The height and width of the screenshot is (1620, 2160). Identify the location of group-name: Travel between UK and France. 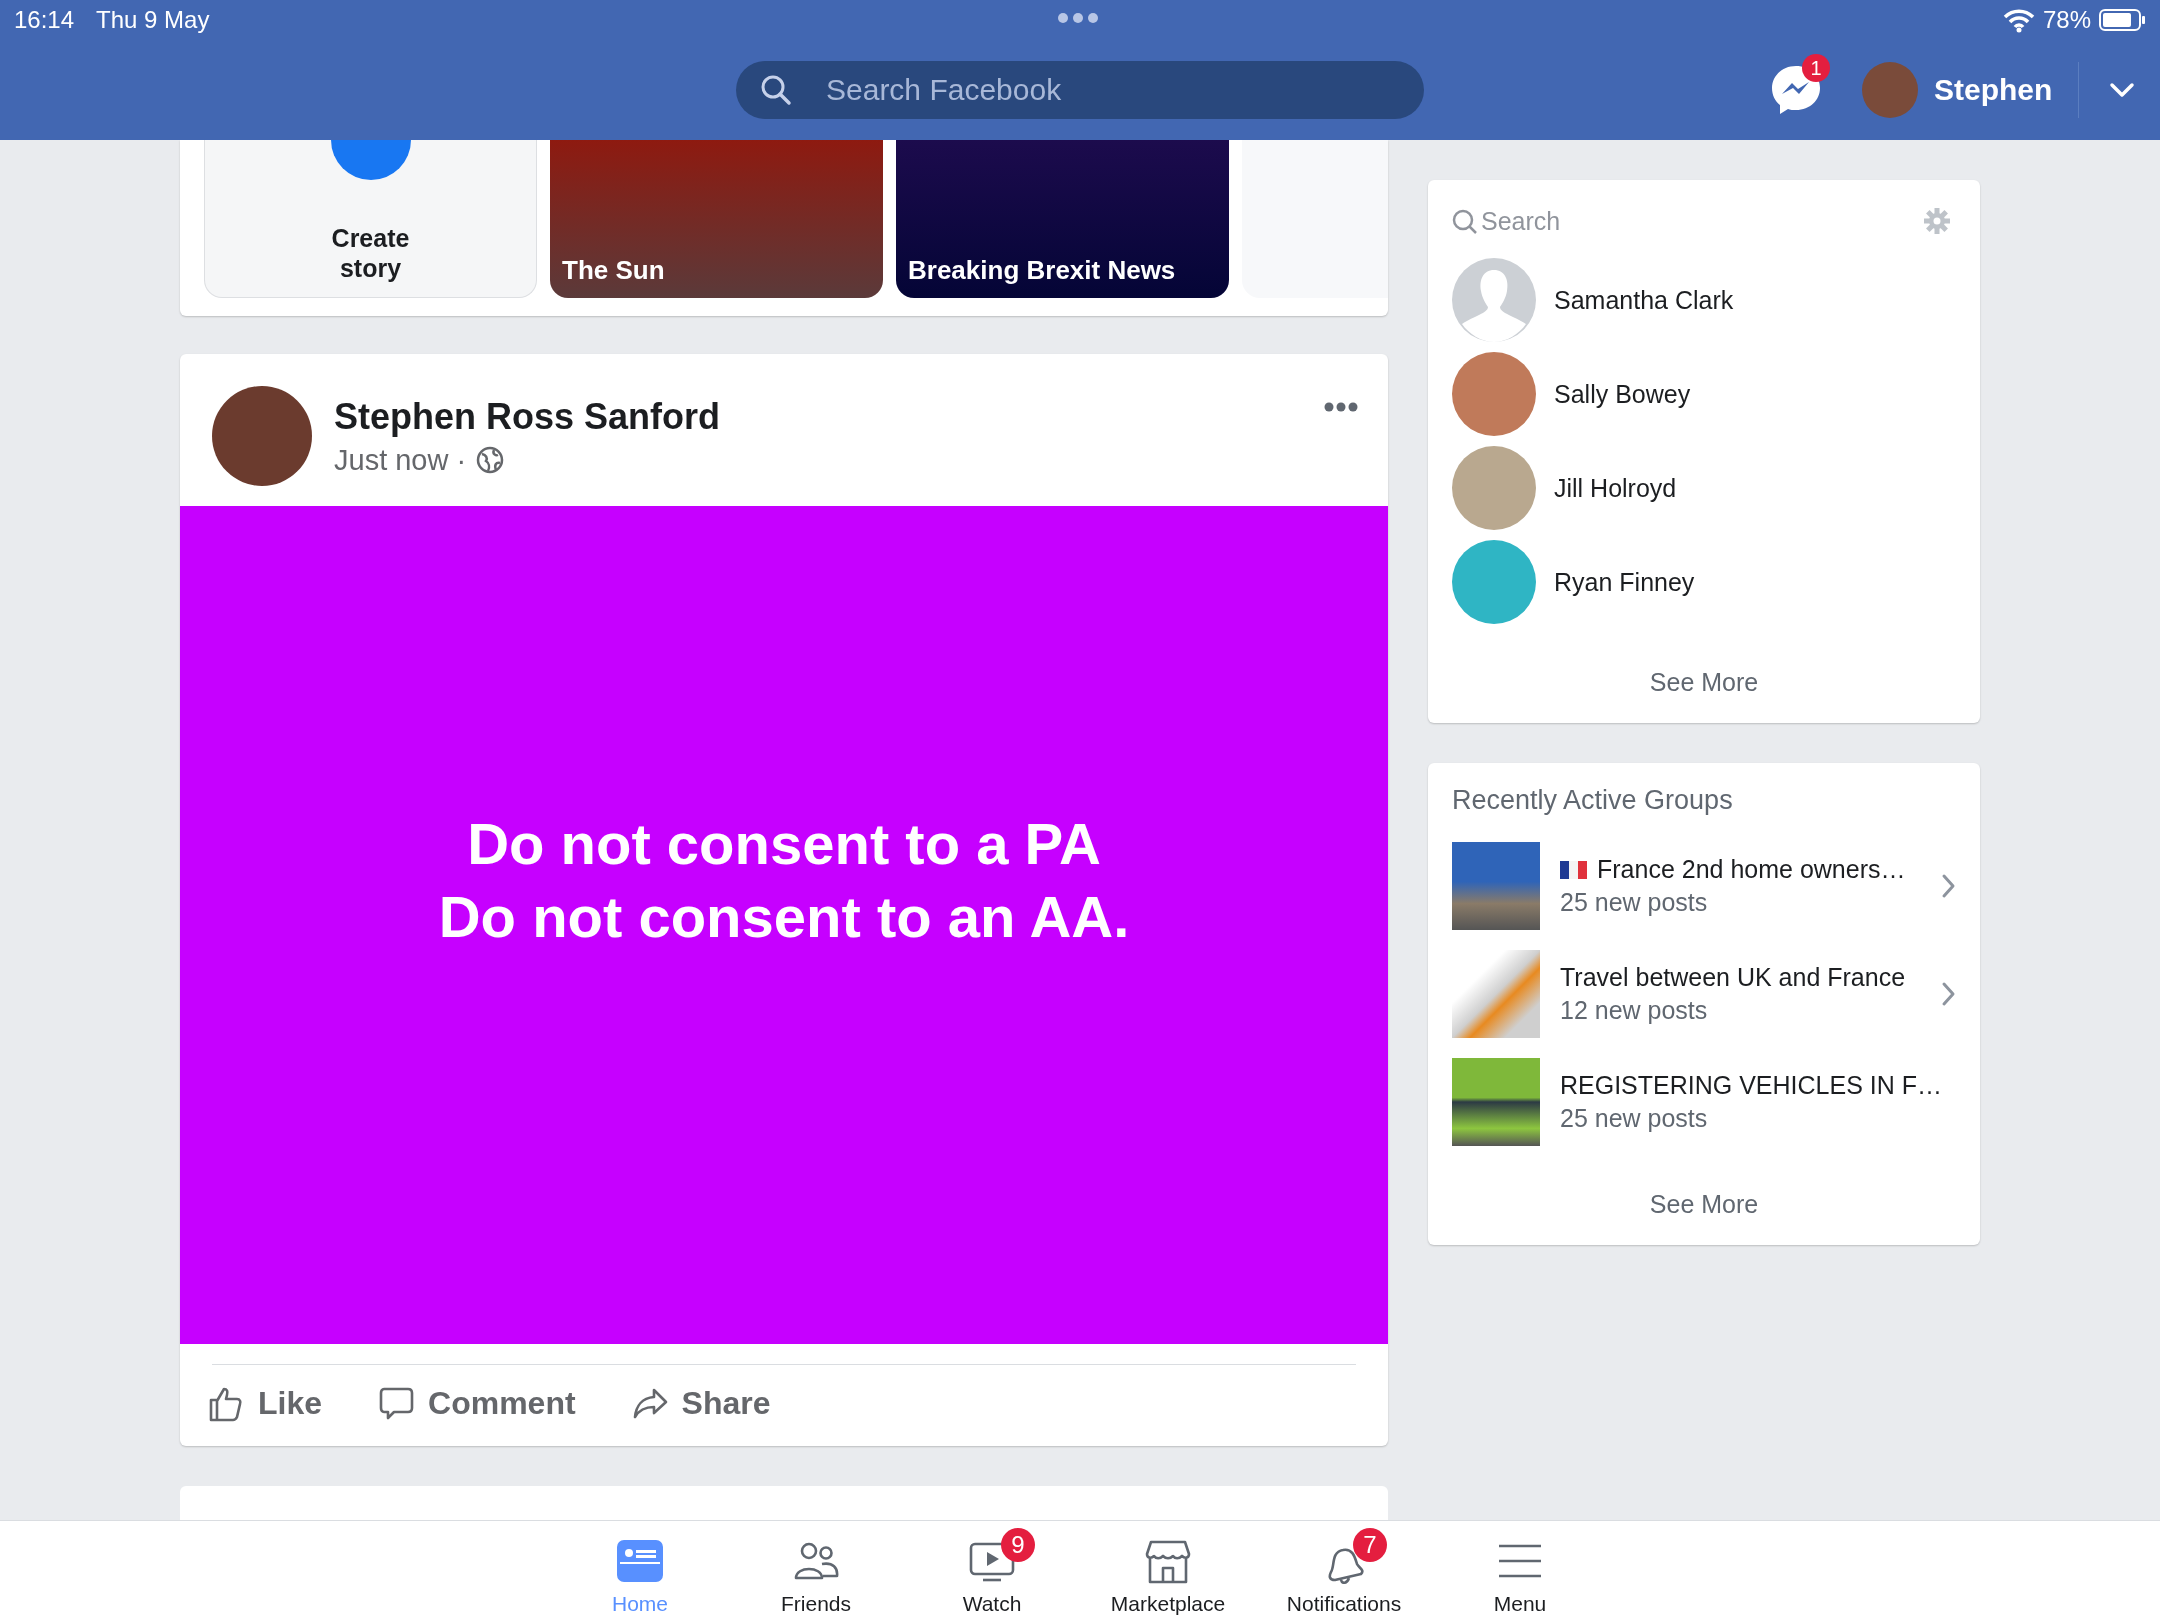
(1733, 977).